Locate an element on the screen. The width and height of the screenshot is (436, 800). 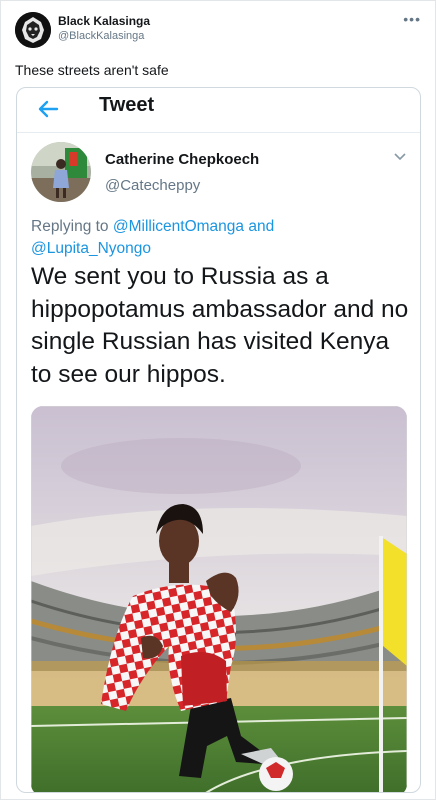
more-dots-icon: ••• is located at coordinates (412, 19).